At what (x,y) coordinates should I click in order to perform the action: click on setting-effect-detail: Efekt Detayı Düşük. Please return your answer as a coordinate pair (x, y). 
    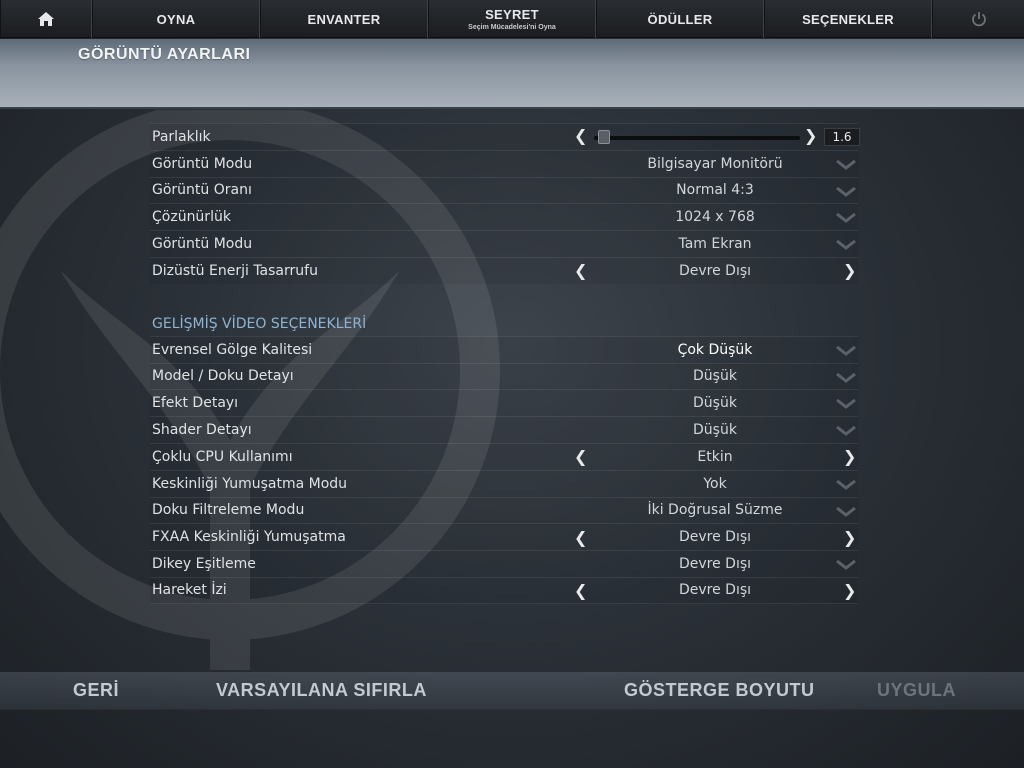
    Looking at the image, I should click on (504, 403).